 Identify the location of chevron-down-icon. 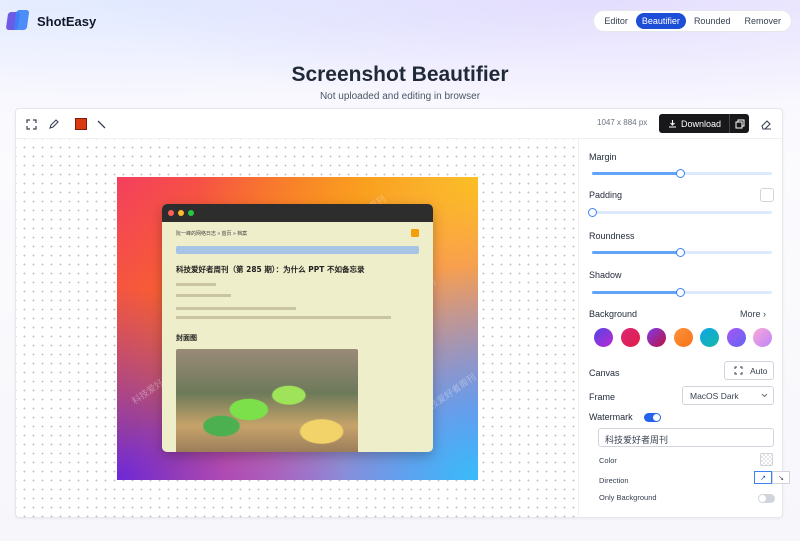
(764, 395).